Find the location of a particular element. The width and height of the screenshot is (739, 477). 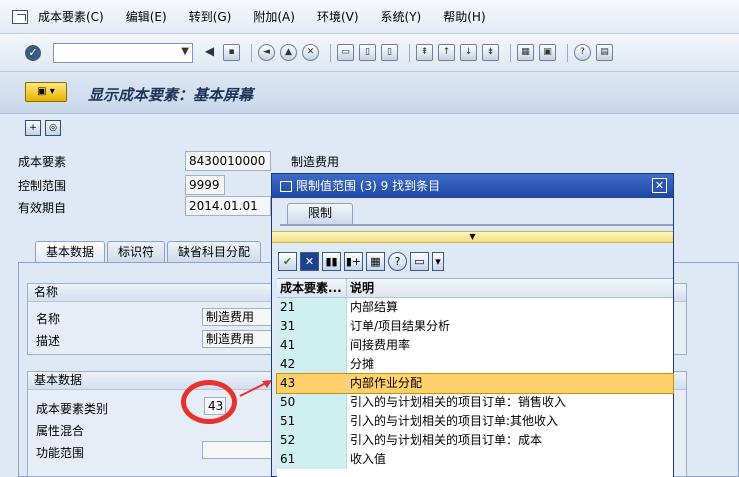

row-description: 引入的与计划相关的项目订单：销售收入 is located at coordinates (458, 402).